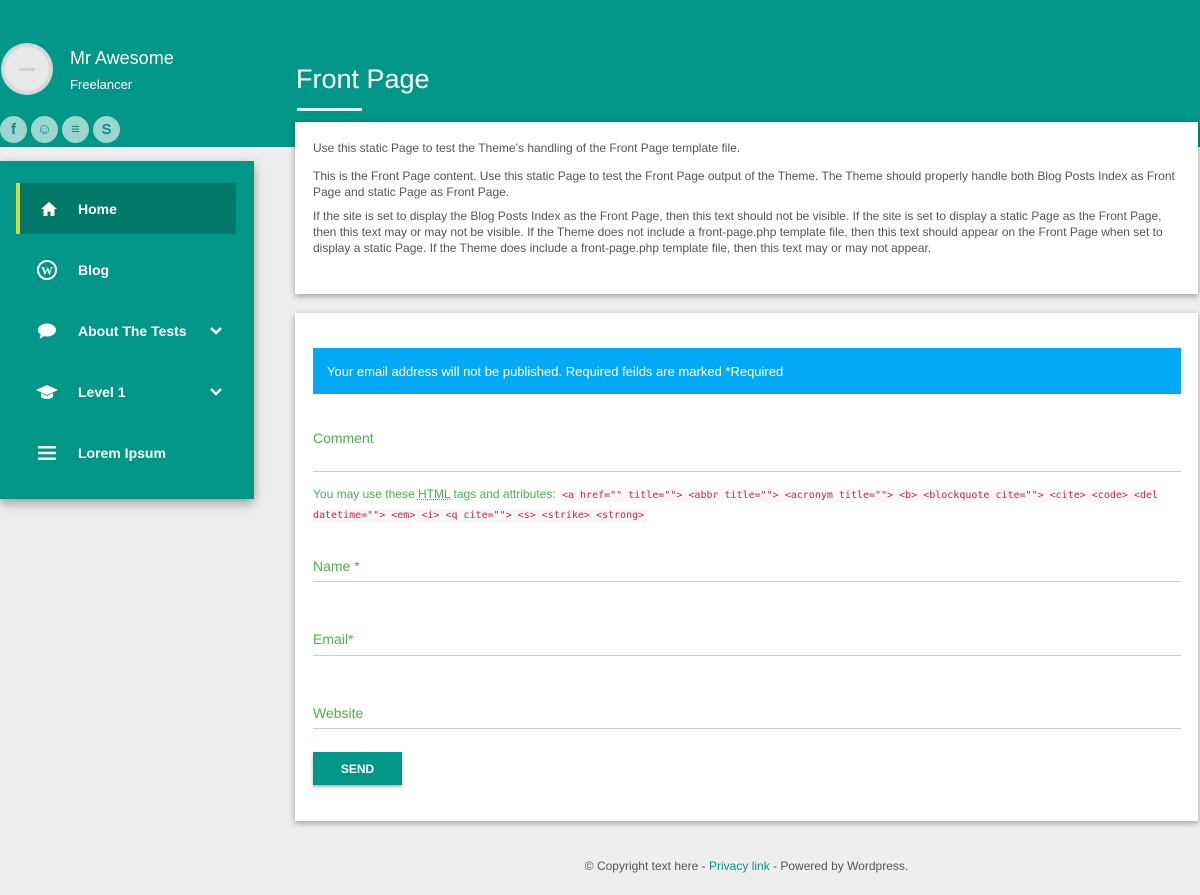 Image resolution: width=1200 pixels, height=895 pixels. What do you see at coordinates (102, 391) in the screenshot?
I see `sidebar-item-label: Level 1` at bounding box center [102, 391].